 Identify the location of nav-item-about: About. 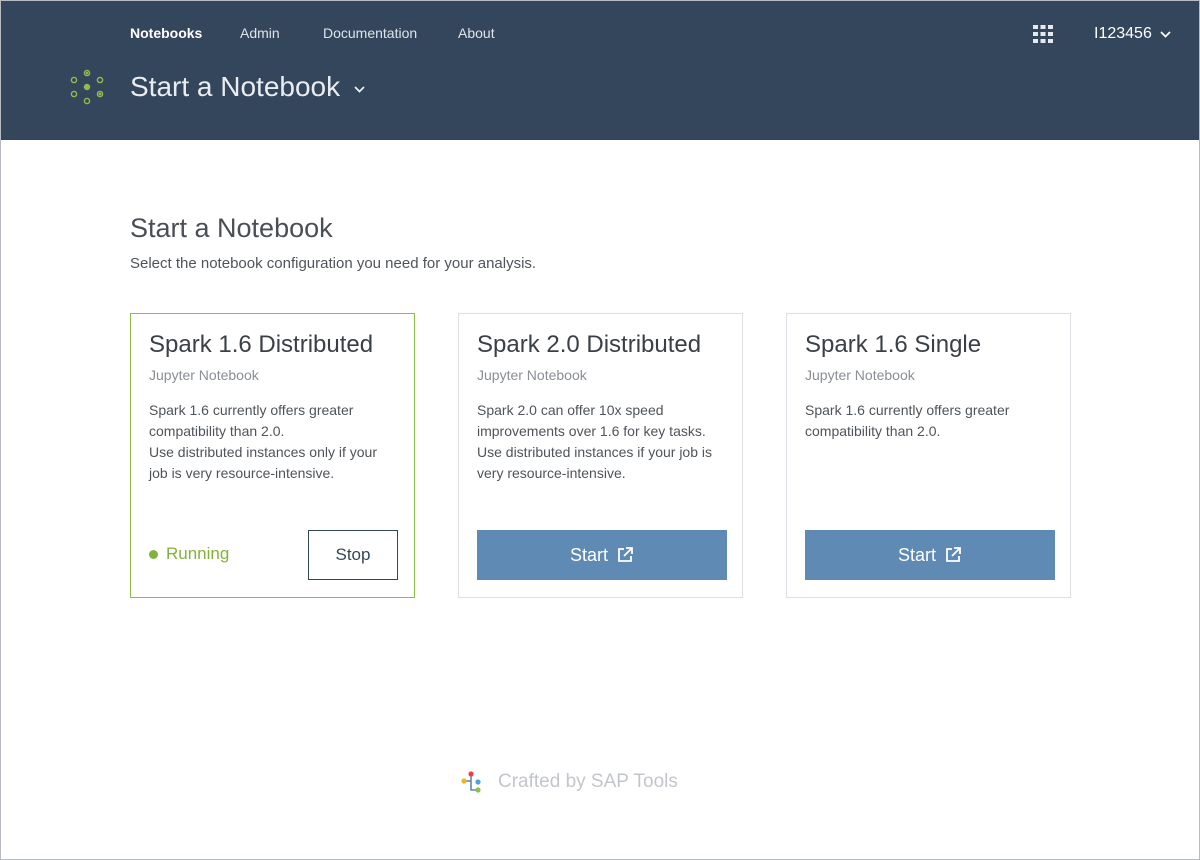
(476, 33).